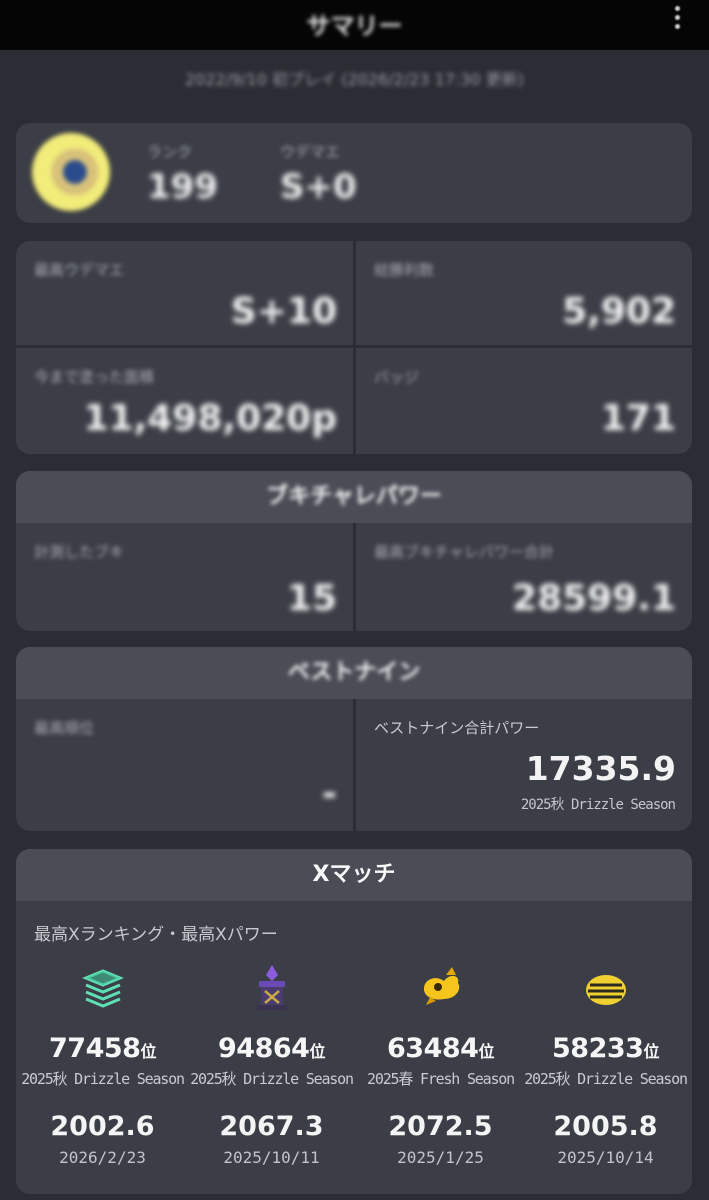  I want to click on x-season: 2025春 Fresh Season, so click(441, 1079).